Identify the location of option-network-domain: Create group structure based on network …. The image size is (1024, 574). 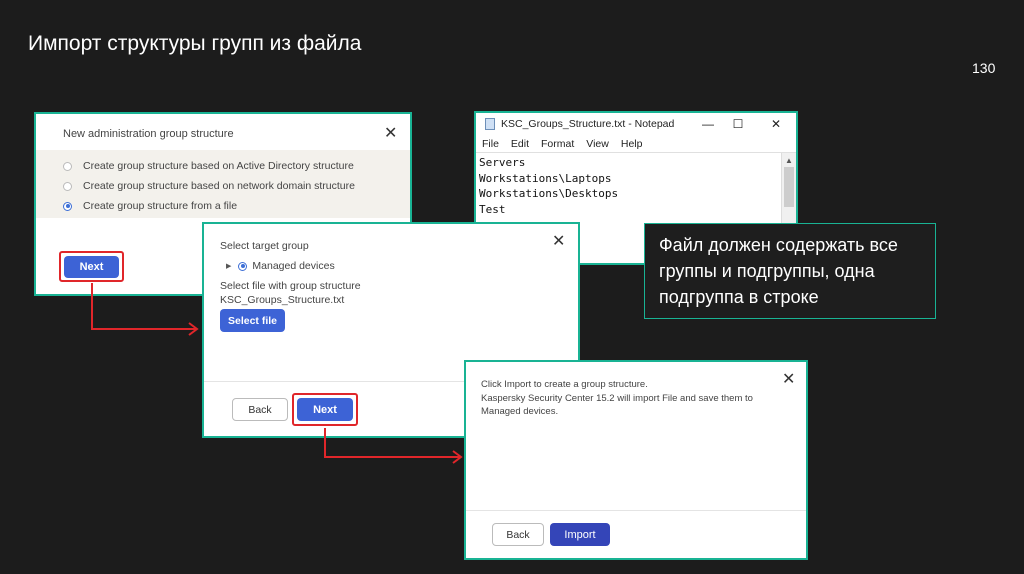
(209, 186).